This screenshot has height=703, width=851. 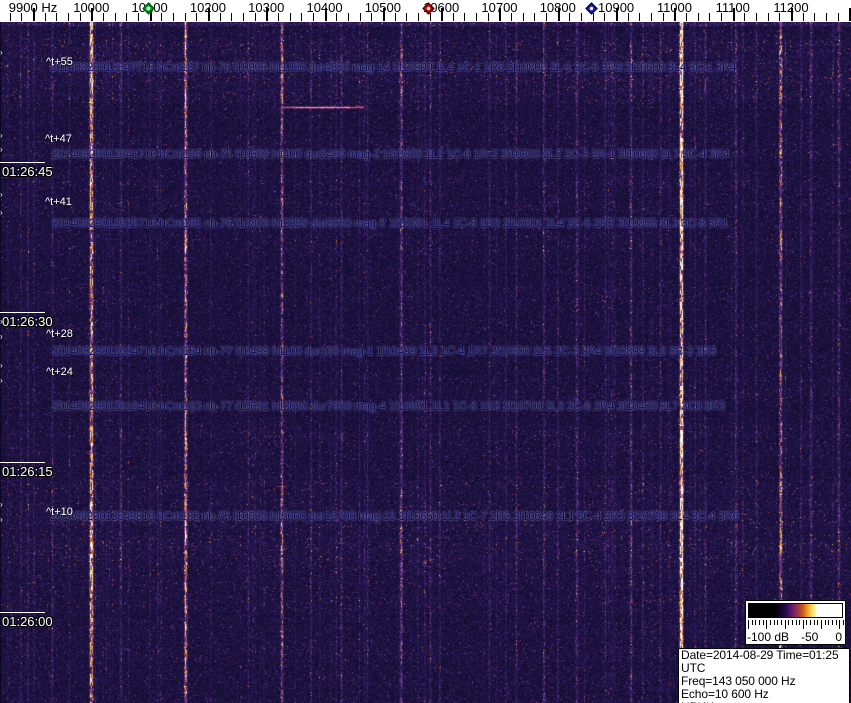 What do you see at coordinates (499, 7) in the screenshot?
I see `freq-axis-label: 10700` at bounding box center [499, 7].